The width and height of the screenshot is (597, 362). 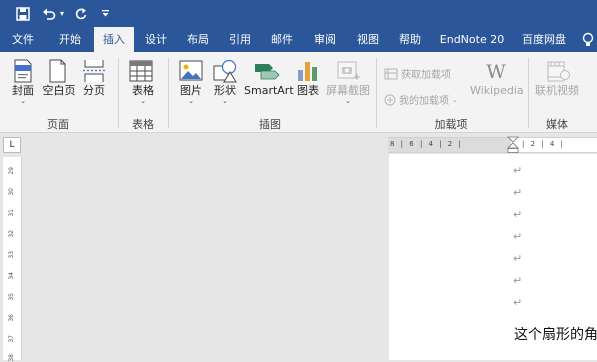 I want to click on shapes-button: 形状 ⌄, so click(x=225, y=81).